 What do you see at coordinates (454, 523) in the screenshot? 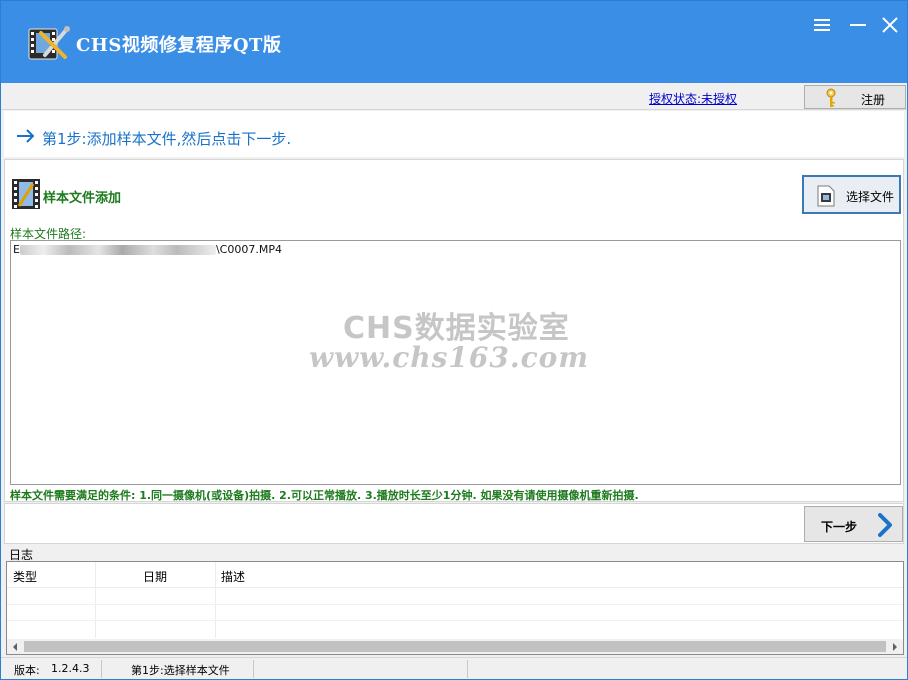
I see `navigation-panel: 下一步` at bounding box center [454, 523].